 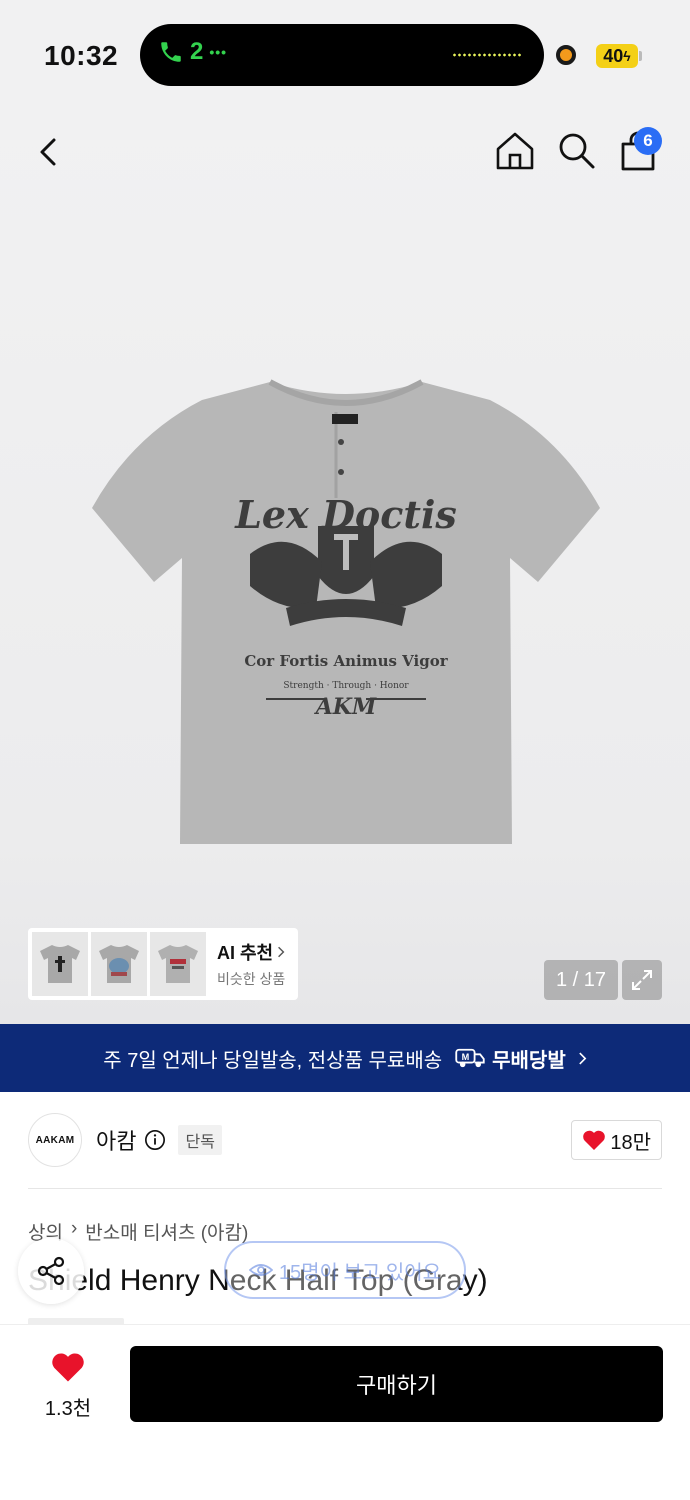 I want to click on status-bar: 10:32 2 ••• 40 ϟ, so click(x=345, y=55).